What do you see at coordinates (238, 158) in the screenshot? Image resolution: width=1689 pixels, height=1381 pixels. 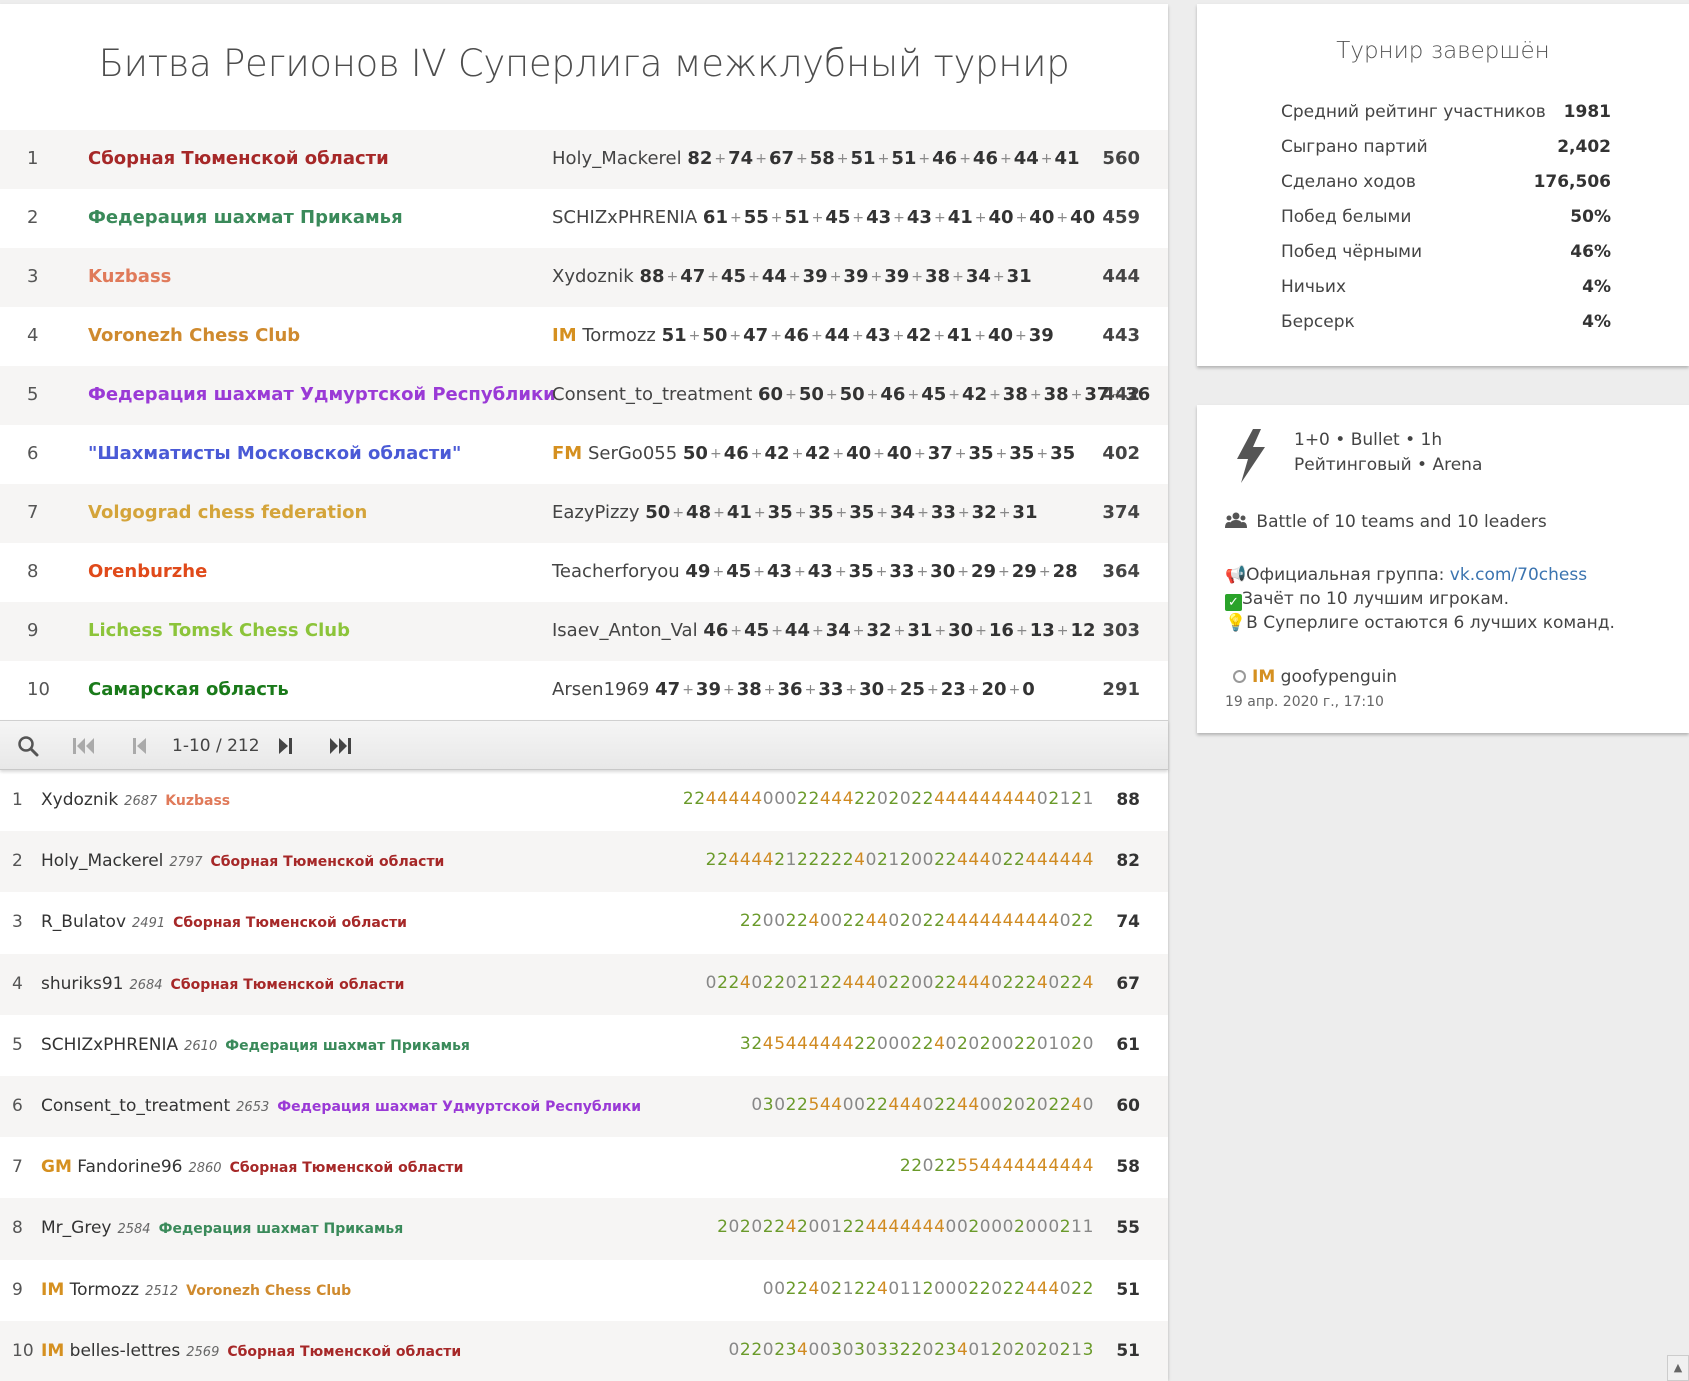 I see `team-name: Сборная Тюменской области` at bounding box center [238, 158].